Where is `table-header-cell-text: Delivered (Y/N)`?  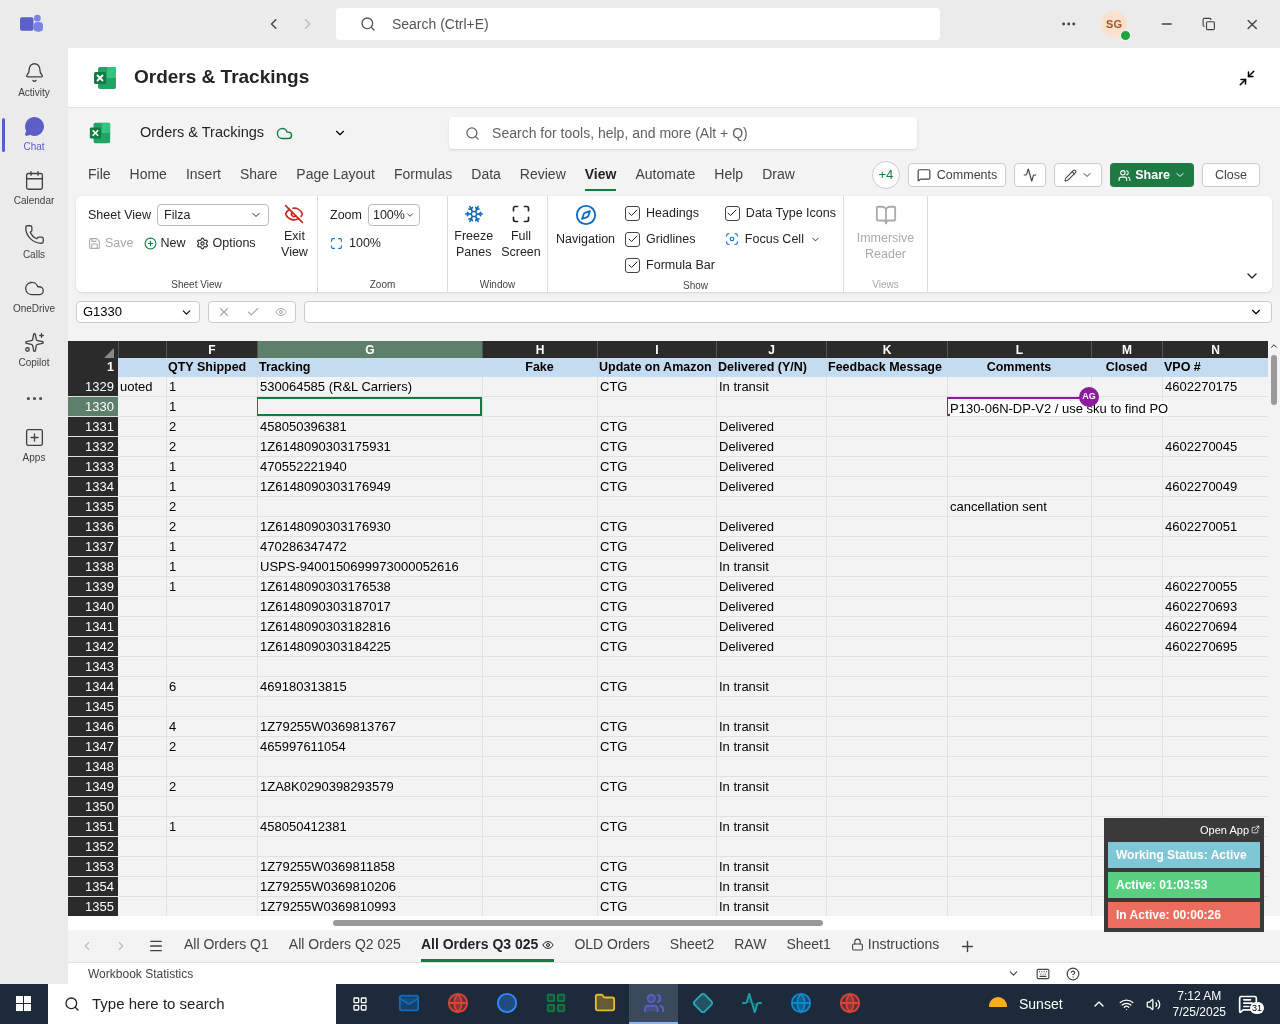
table-header-cell-text: Delivered (Y/N) is located at coordinates (762, 367).